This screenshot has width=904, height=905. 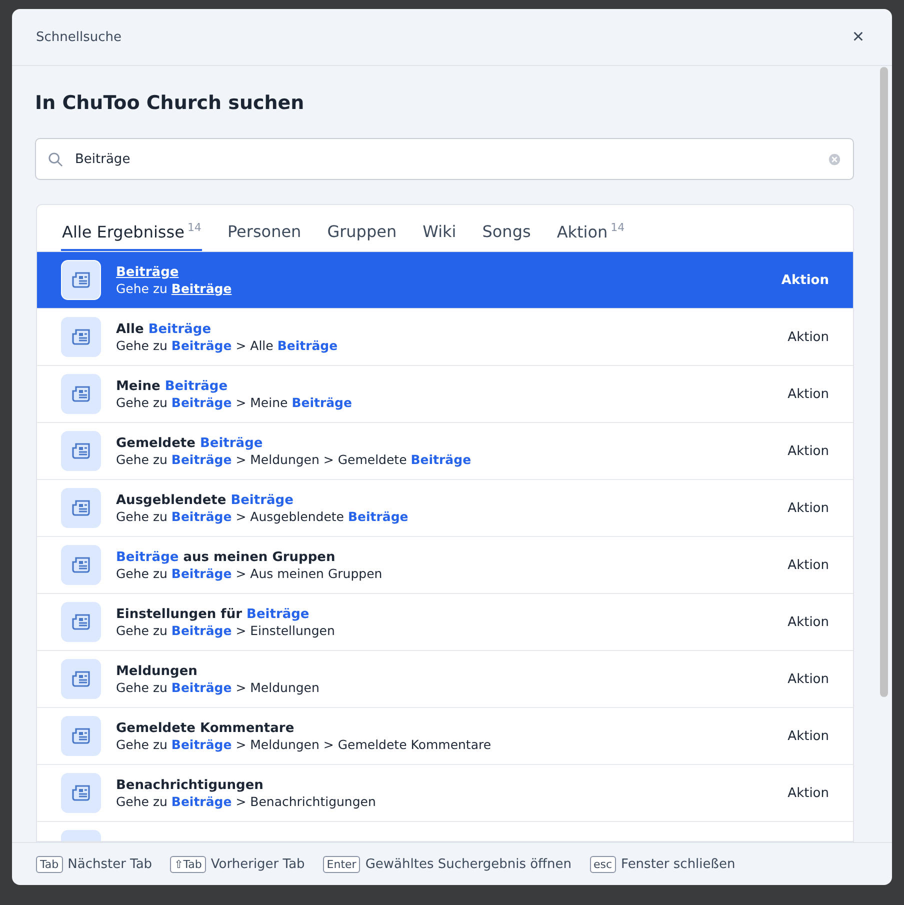 I want to click on result-title: Alle Beiträge, so click(x=164, y=329).